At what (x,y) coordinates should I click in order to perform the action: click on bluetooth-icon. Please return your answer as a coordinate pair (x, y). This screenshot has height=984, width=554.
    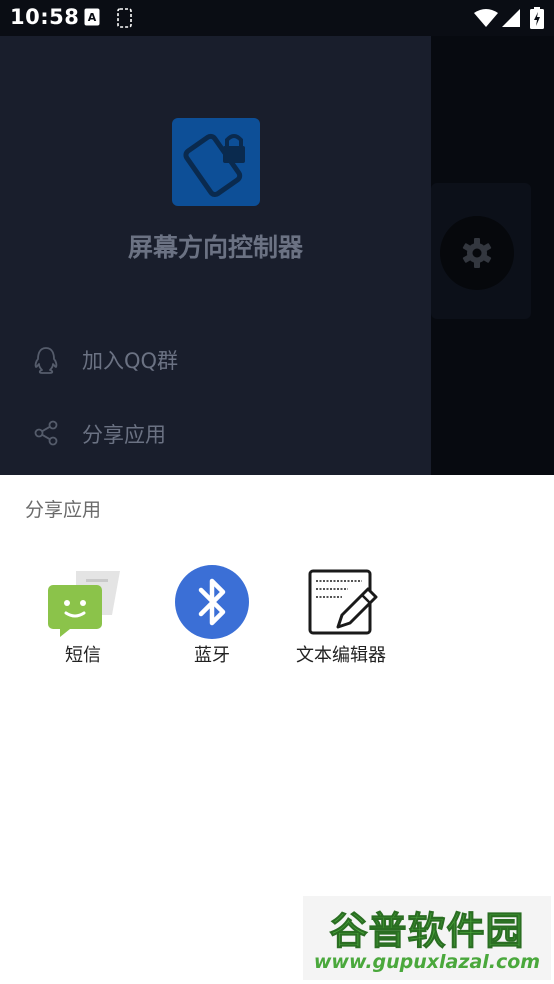
    Looking at the image, I should click on (212, 602).